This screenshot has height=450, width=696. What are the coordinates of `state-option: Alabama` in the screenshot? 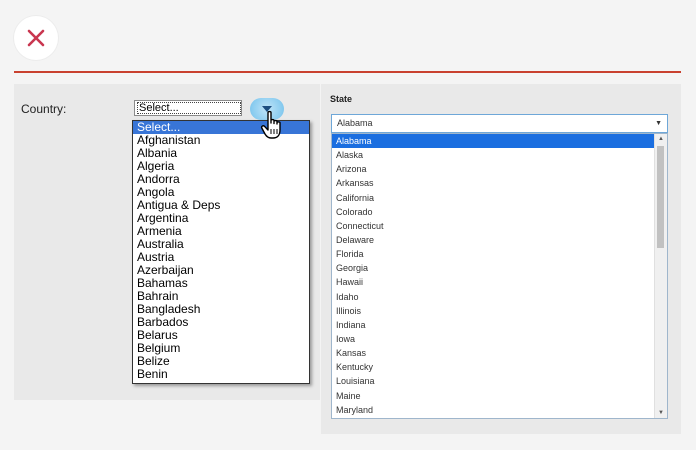 It's located at (493, 141).